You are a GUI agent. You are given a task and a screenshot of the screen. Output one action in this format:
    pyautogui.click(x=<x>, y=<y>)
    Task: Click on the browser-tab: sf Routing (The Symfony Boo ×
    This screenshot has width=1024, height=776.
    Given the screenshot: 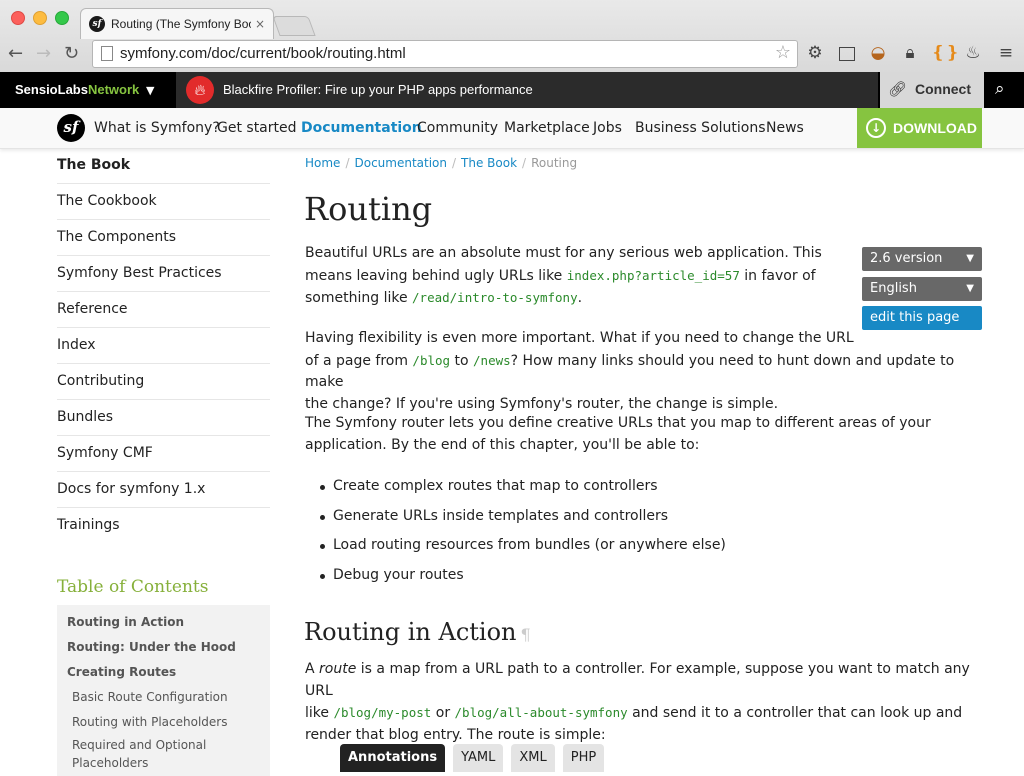 What is the action you would take?
    pyautogui.click(x=177, y=23)
    